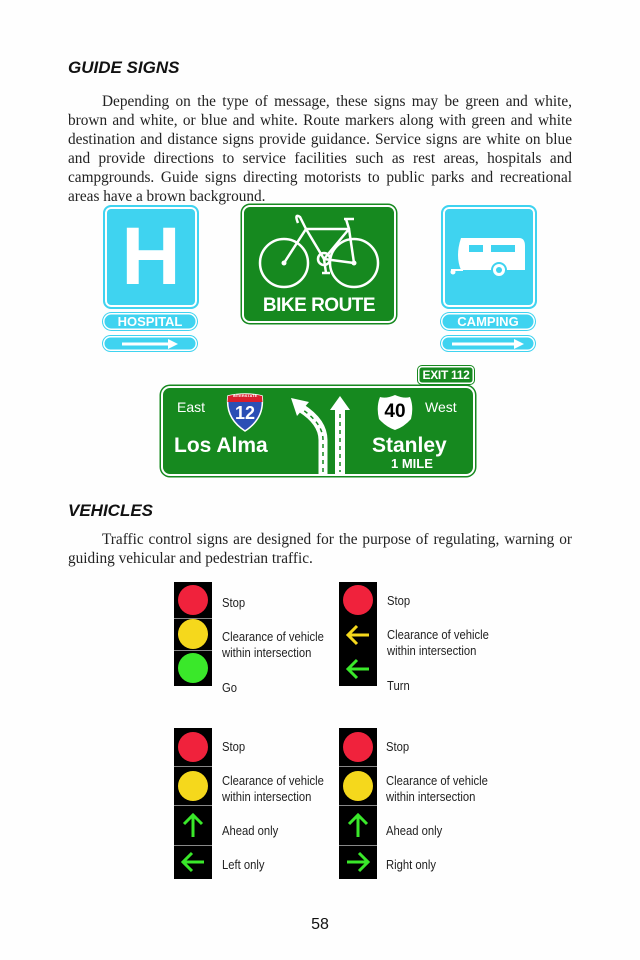 The width and height of the screenshot is (640, 960). What do you see at coordinates (441, 407) in the screenshot?
I see `west-label: West` at bounding box center [441, 407].